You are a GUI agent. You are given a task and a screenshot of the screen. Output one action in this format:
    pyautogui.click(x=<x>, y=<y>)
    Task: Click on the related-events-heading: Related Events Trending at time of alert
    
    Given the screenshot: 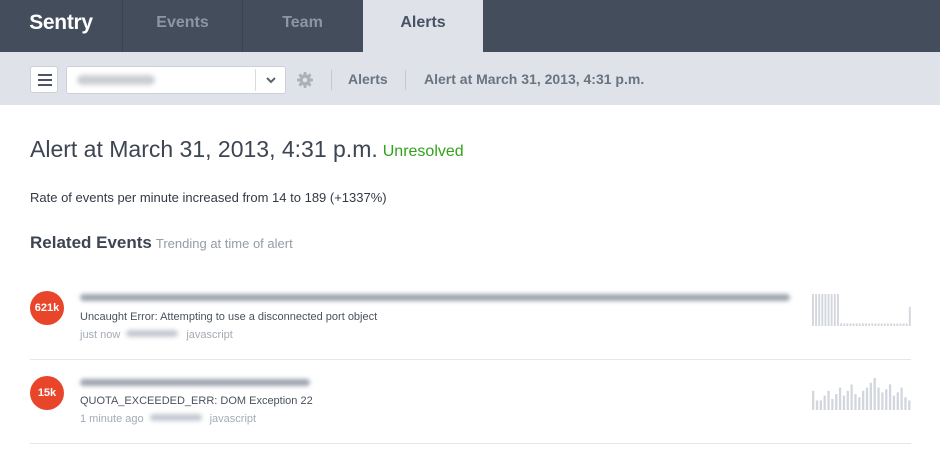 What is the action you would take?
    pyautogui.click(x=161, y=243)
    